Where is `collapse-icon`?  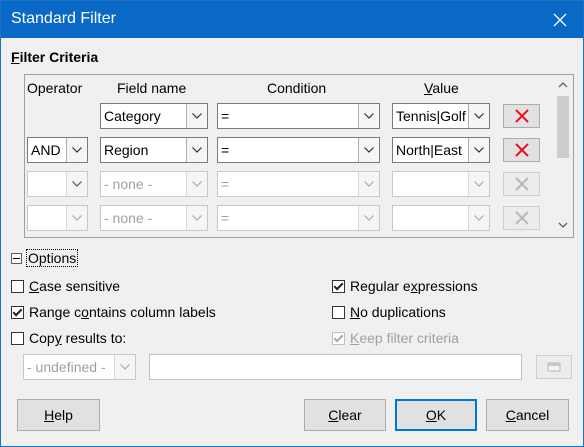 collapse-icon is located at coordinates (16, 258).